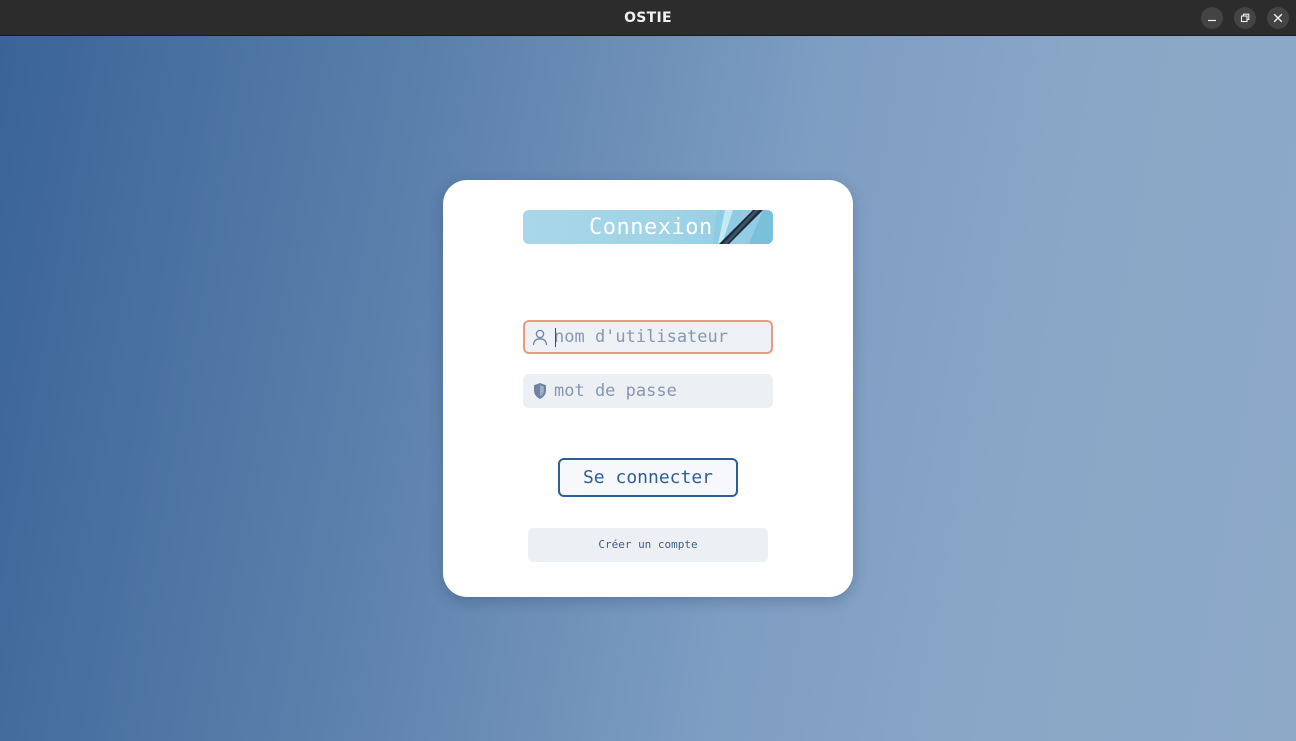  I want to click on close-button, so click(1278, 18).